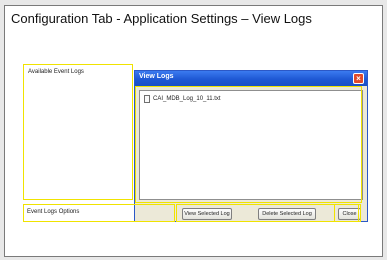 This screenshot has width=387, height=260. Describe the element at coordinates (78, 132) in the screenshot. I see `available-event-logs-highlight` at that location.